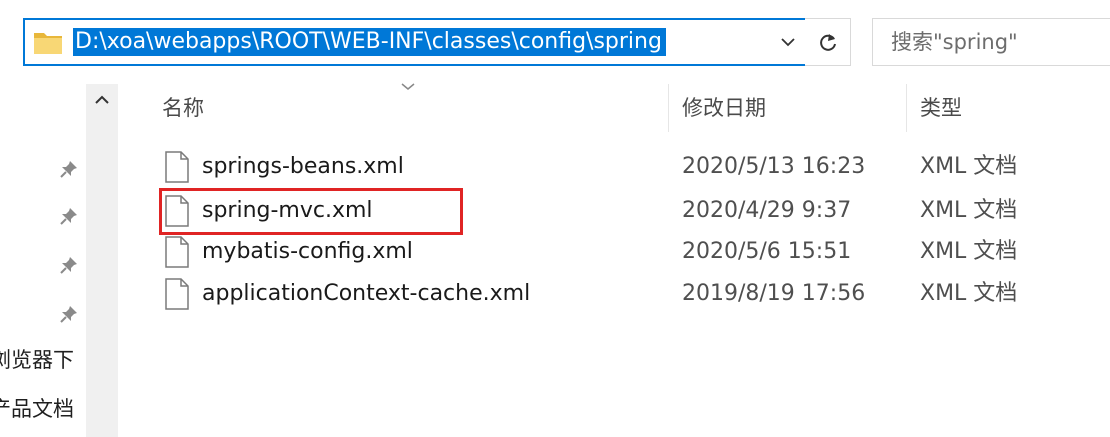 This screenshot has height=437, width=1110. I want to click on nav-item-browser-downloads: 浏览器下, so click(38, 359).